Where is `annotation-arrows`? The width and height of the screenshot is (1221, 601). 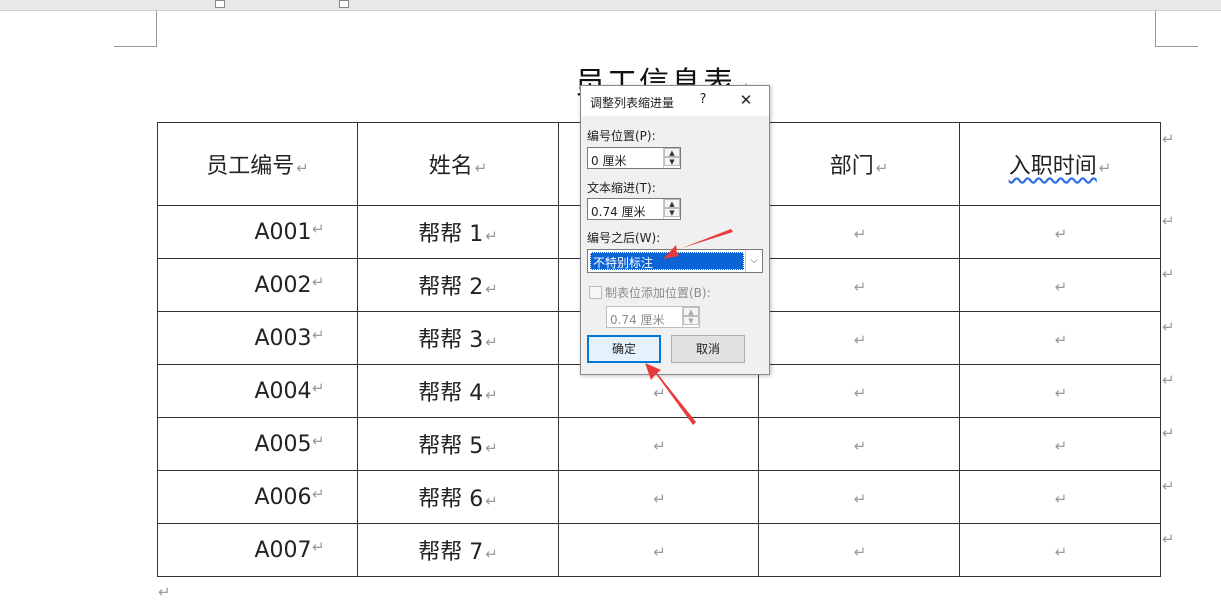 annotation-arrows is located at coordinates (689, 327).